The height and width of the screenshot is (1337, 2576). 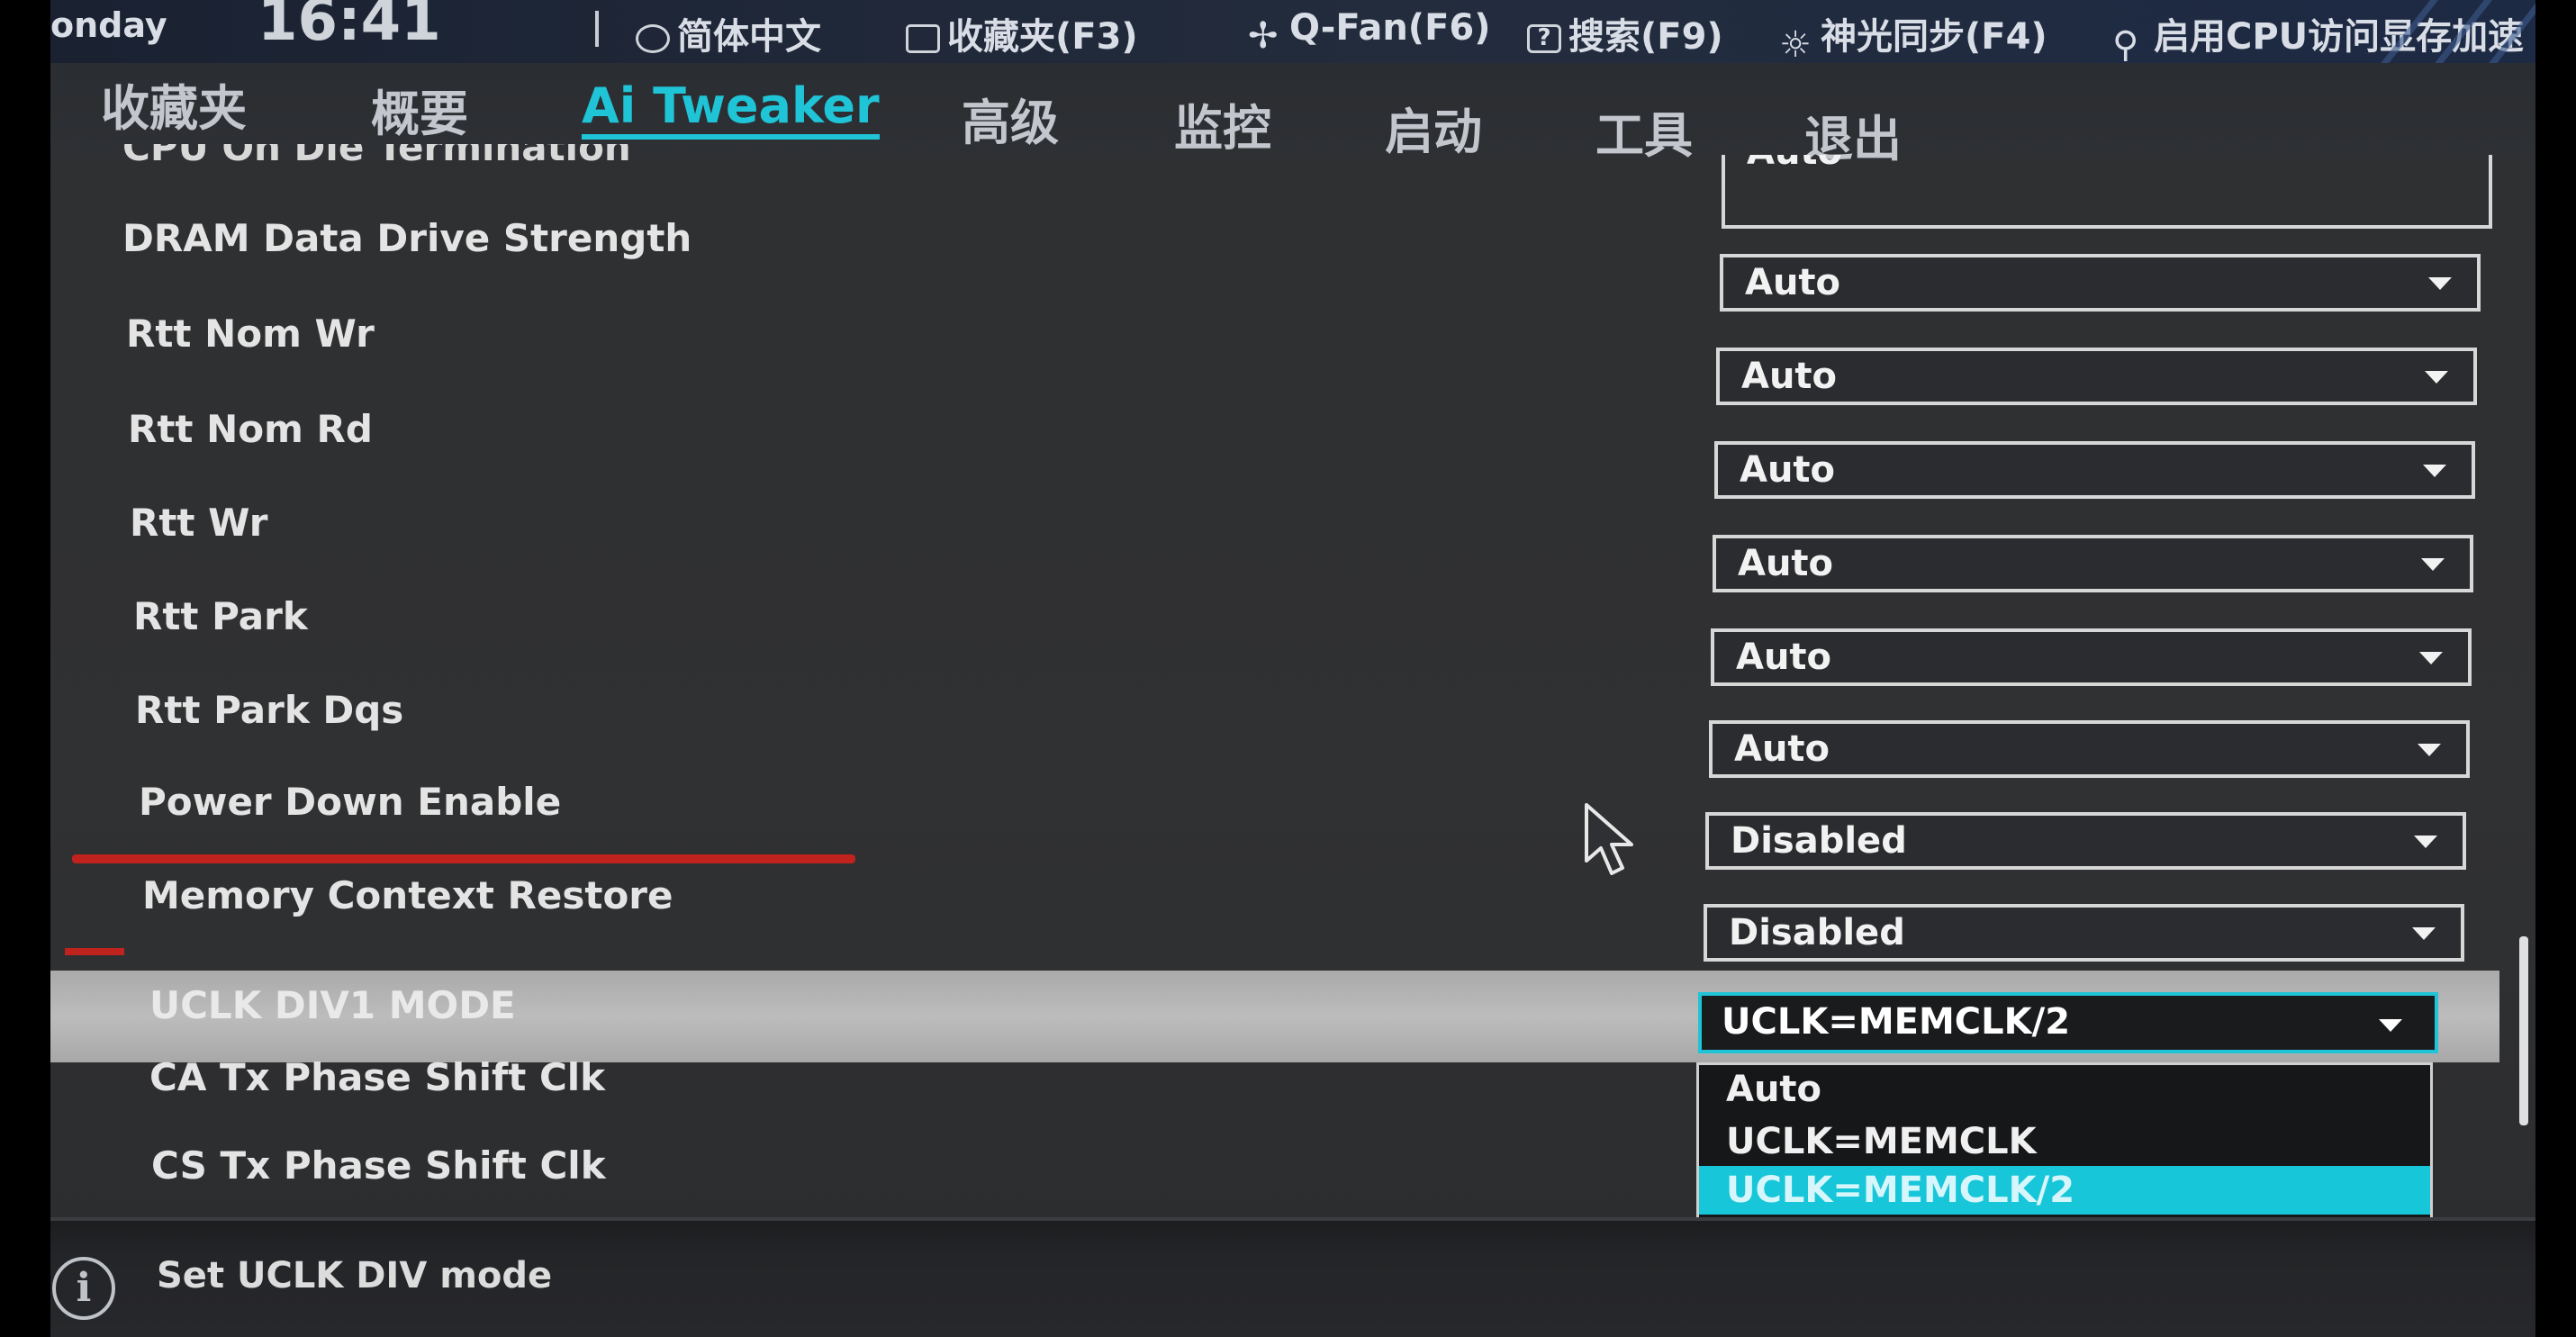 What do you see at coordinates (2107, 192) in the screenshot?
I see `partial-row-dropdown: Auto` at bounding box center [2107, 192].